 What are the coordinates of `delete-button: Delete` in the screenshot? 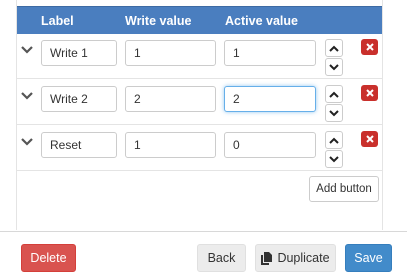 It's located at (48, 258).